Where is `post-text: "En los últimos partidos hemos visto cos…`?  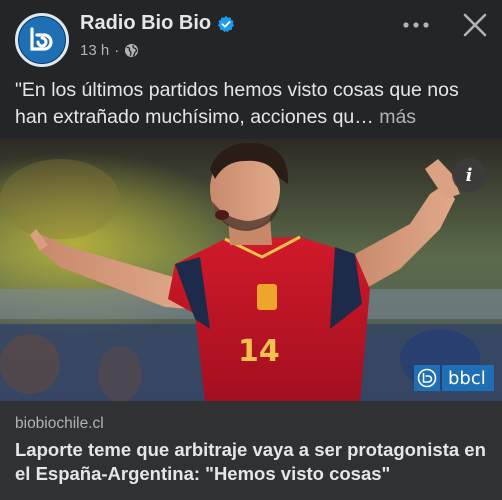
post-text: "En los últimos partidos hemos visto cos… is located at coordinates (255, 104).